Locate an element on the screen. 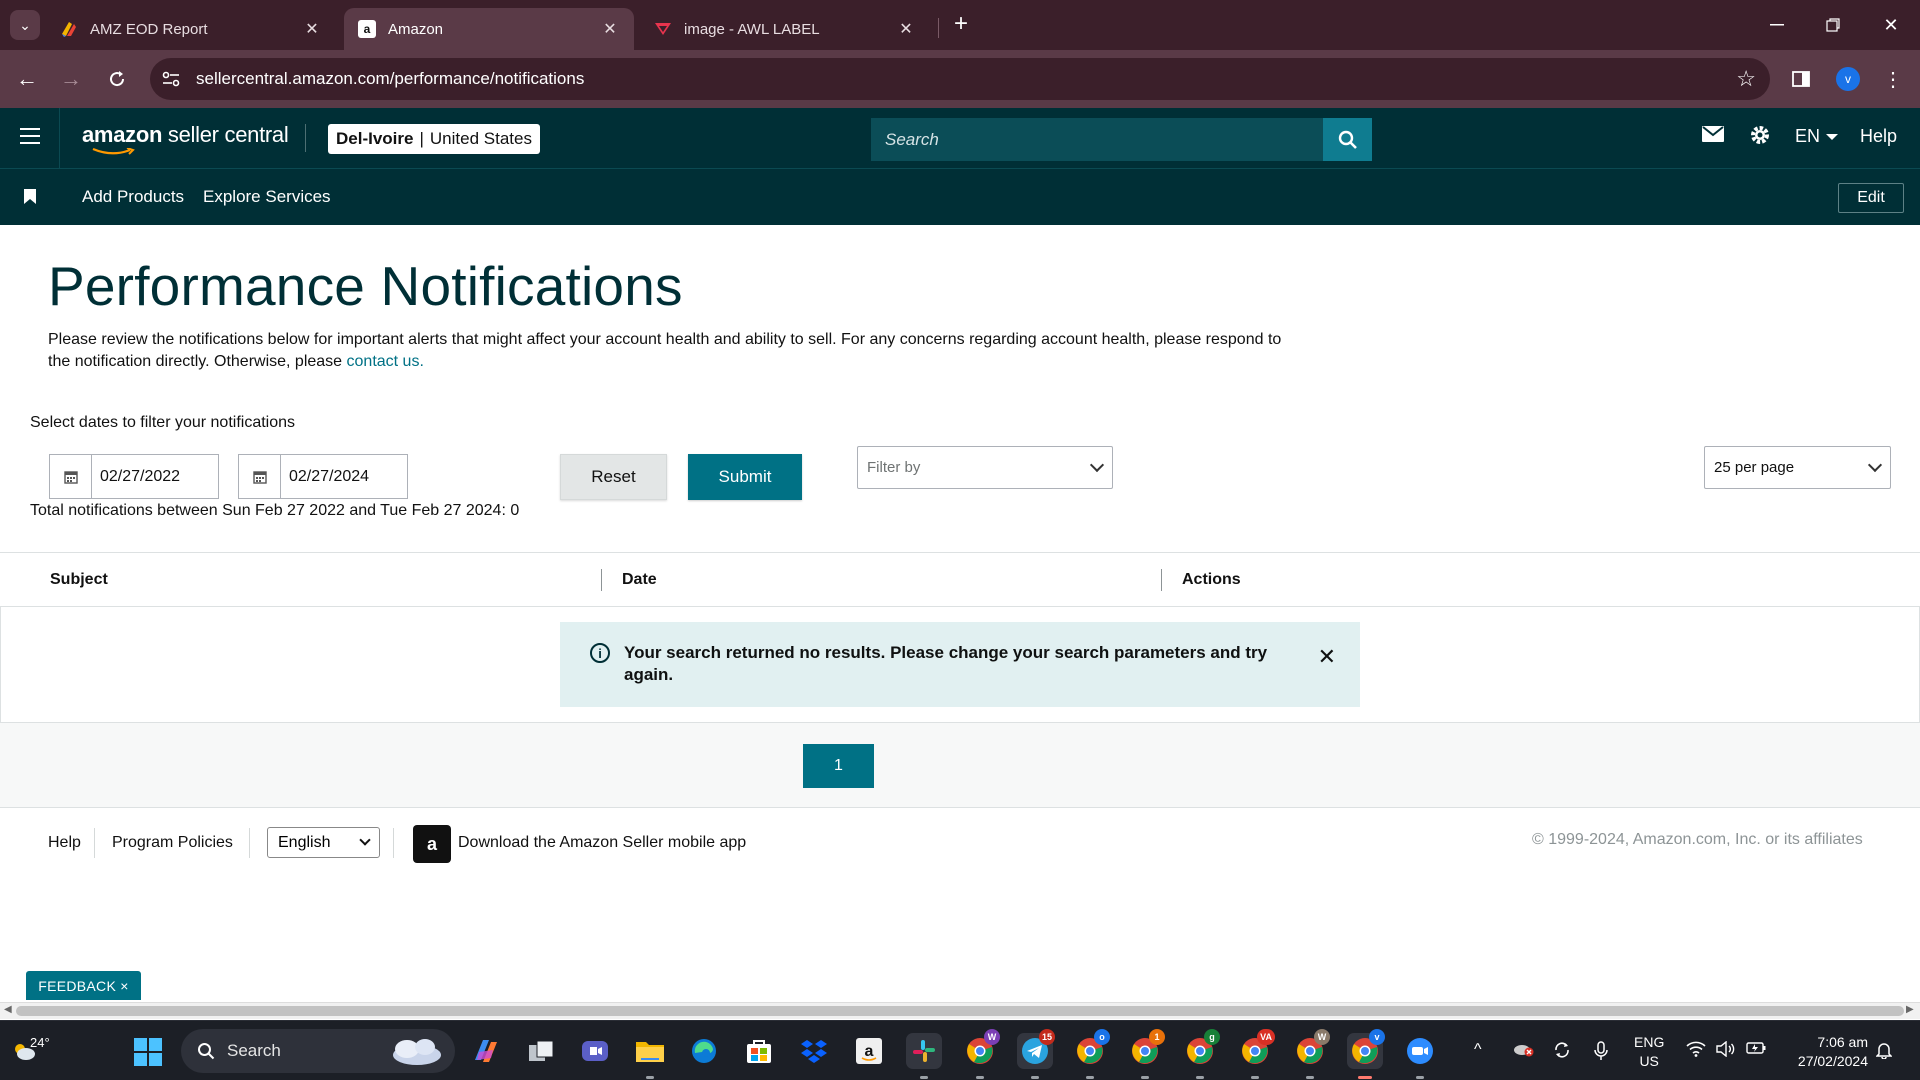 Image resolution: width=1920 pixels, height=1080 pixels. notification-bell-icon is located at coordinates (1884, 1052).